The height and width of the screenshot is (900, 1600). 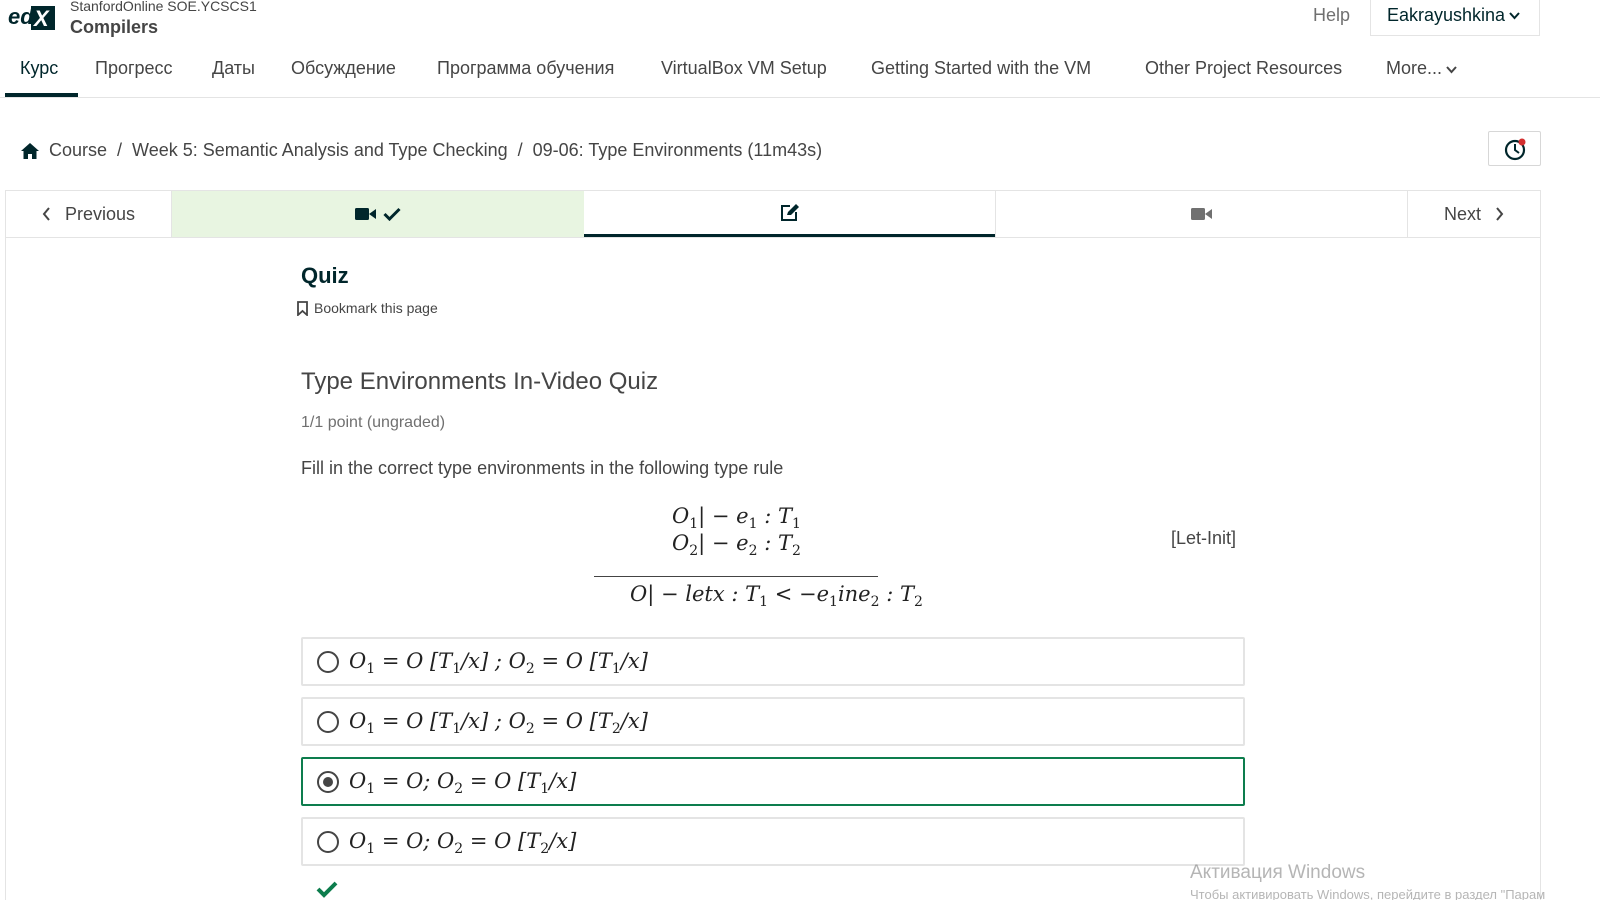 What do you see at coordinates (392, 214) in the screenshot?
I see `check-icon` at bounding box center [392, 214].